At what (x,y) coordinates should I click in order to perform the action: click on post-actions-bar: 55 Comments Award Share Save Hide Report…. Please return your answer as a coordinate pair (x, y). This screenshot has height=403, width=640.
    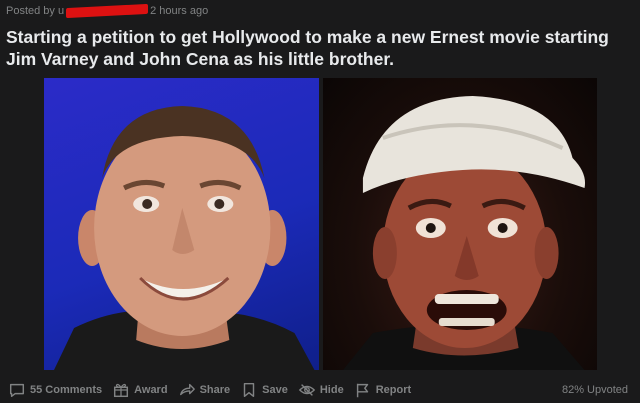
    Looking at the image, I should click on (320, 390).